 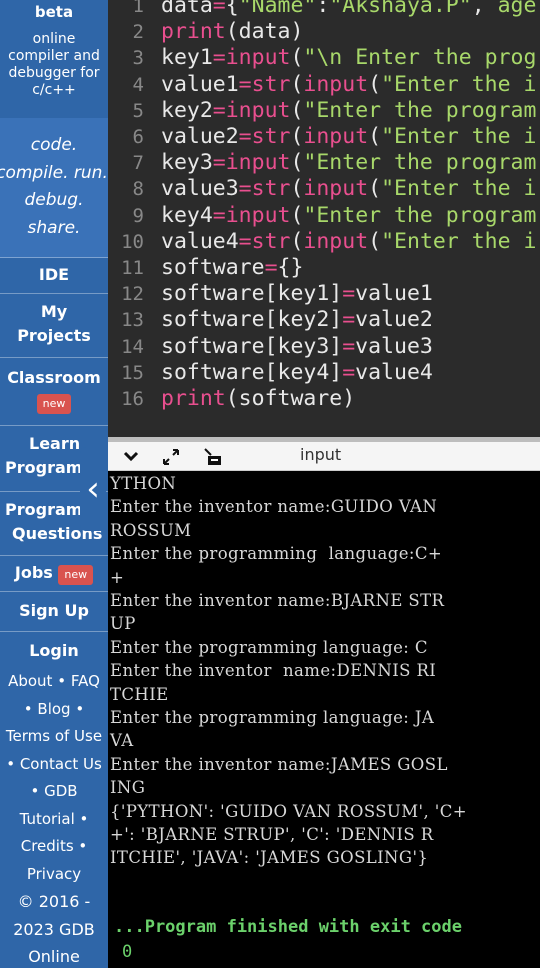 What do you see at coordinates (132, 399) in the screenshot?
I see `line-number: 16` at bounding box center [132, 399].